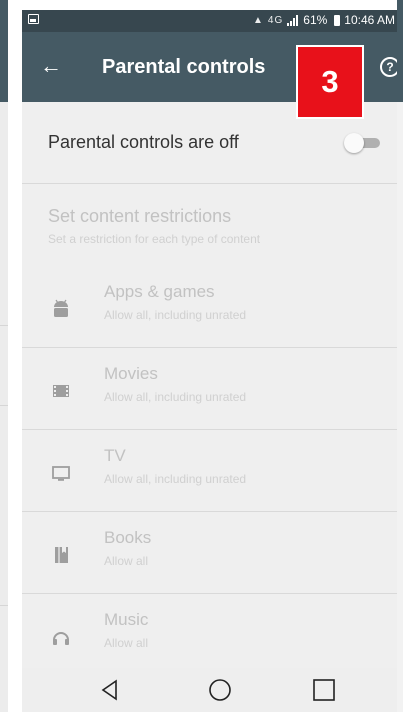  Describe the element at coordinates (209, 553) in the screenshot. I see `category-books: Books Allow all` at that location.